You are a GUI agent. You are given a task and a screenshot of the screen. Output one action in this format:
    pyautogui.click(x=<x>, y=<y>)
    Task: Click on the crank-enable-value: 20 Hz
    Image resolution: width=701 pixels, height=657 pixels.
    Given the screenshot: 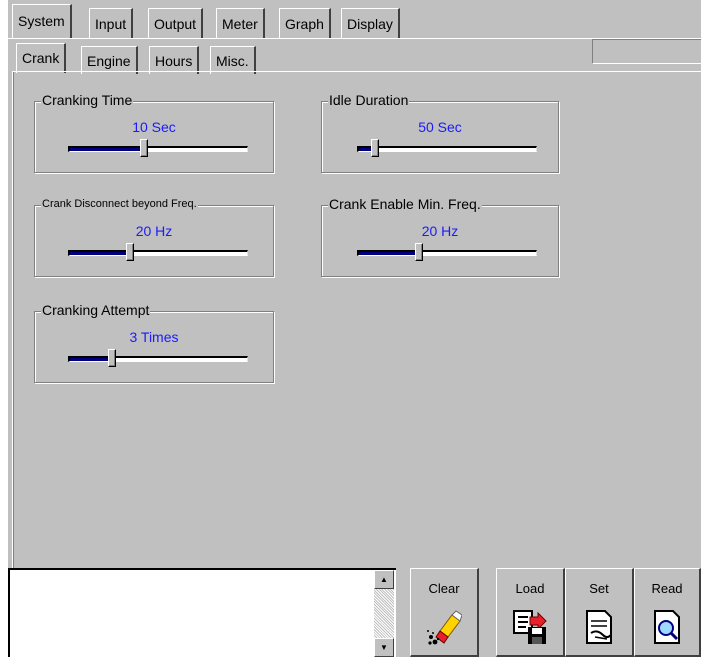 What is the action you would take?
    pyautogui.click(x=440, y=231)
    